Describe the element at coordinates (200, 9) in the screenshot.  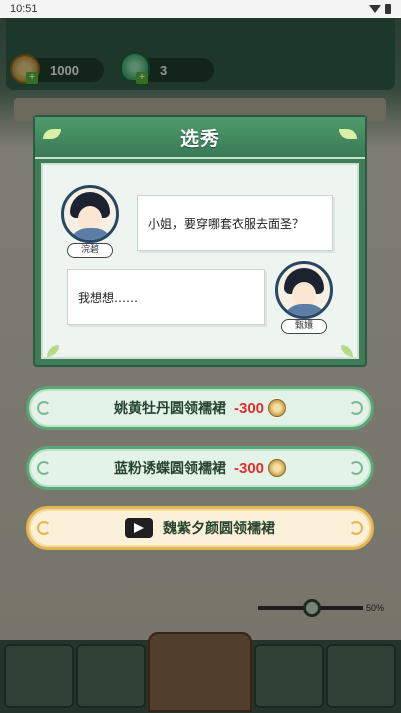
I see `status-bar: 10:51` at that location.